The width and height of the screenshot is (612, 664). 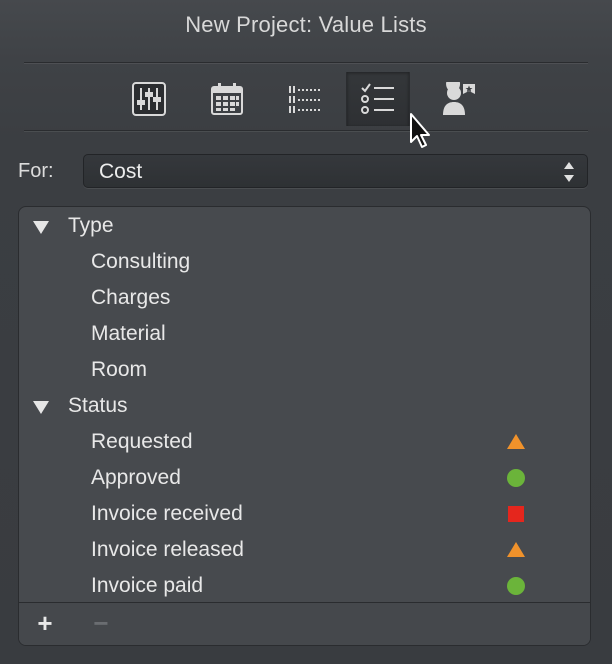 I want to click on for-select-value: Cost, so click(x=121, y=171).